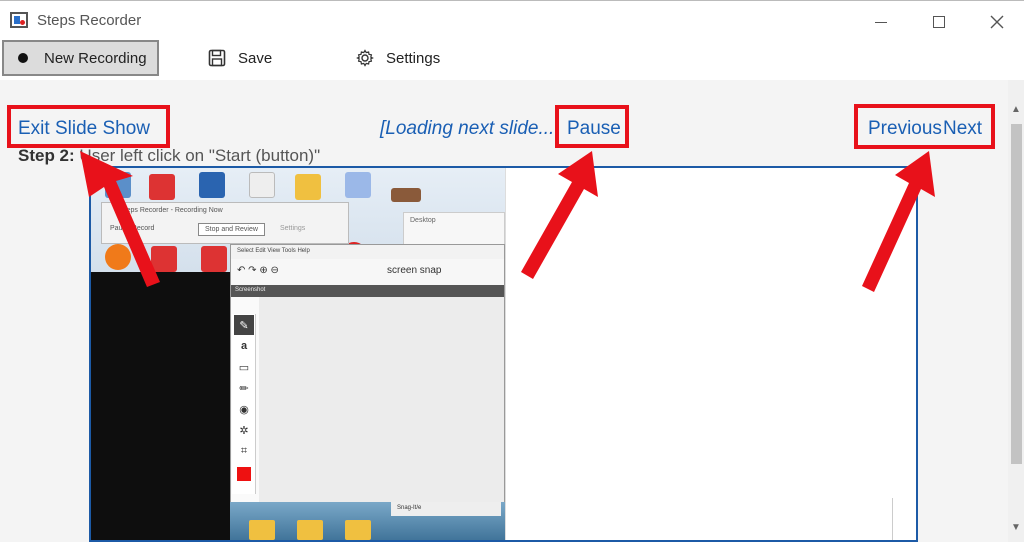 This screenshot has width=1024, height=542. Describe the element at coordinates (1016, 528) in the screenshot. I see `scroll-down-icon: ▼` at that location.